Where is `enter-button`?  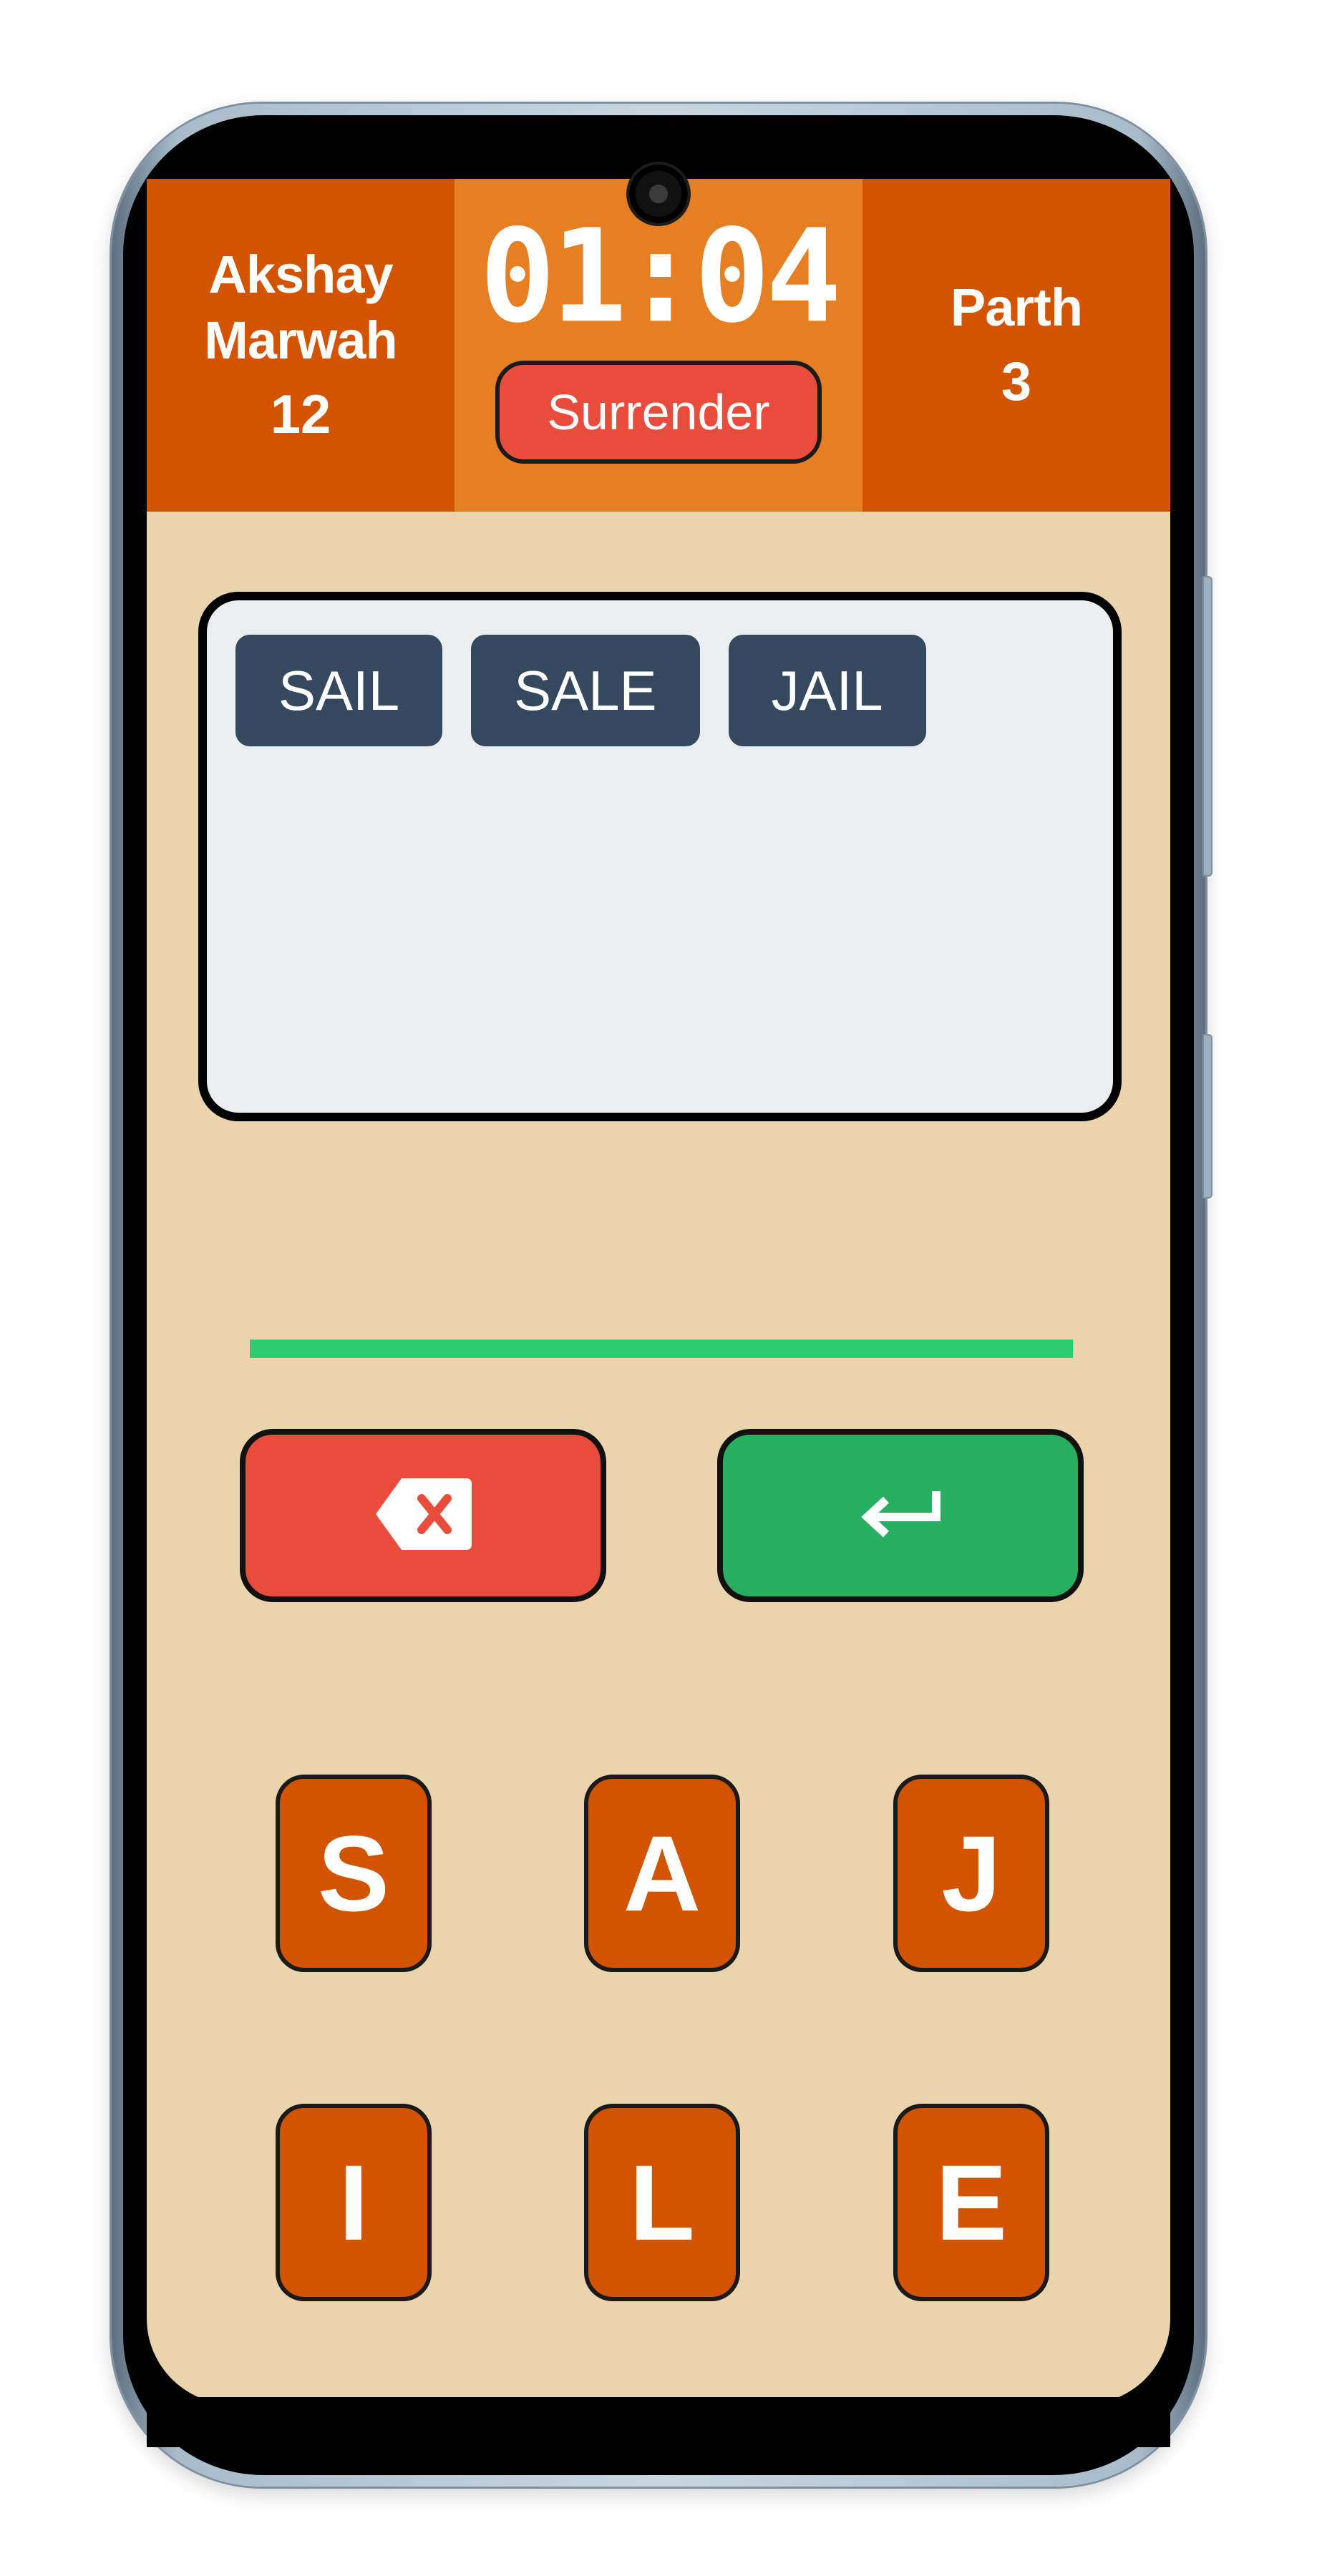 enter-button is located at coordinates (900, 1515).